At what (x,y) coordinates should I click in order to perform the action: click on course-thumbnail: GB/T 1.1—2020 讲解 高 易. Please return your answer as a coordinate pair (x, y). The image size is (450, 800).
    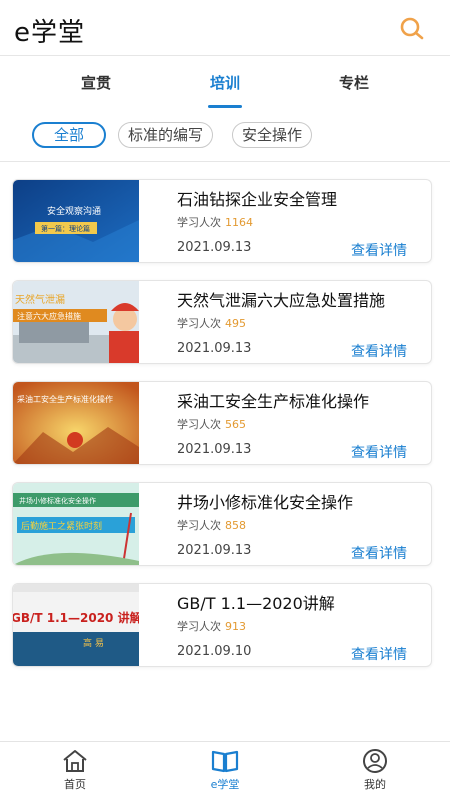
    Looking at the image, I should click on (76, 625).